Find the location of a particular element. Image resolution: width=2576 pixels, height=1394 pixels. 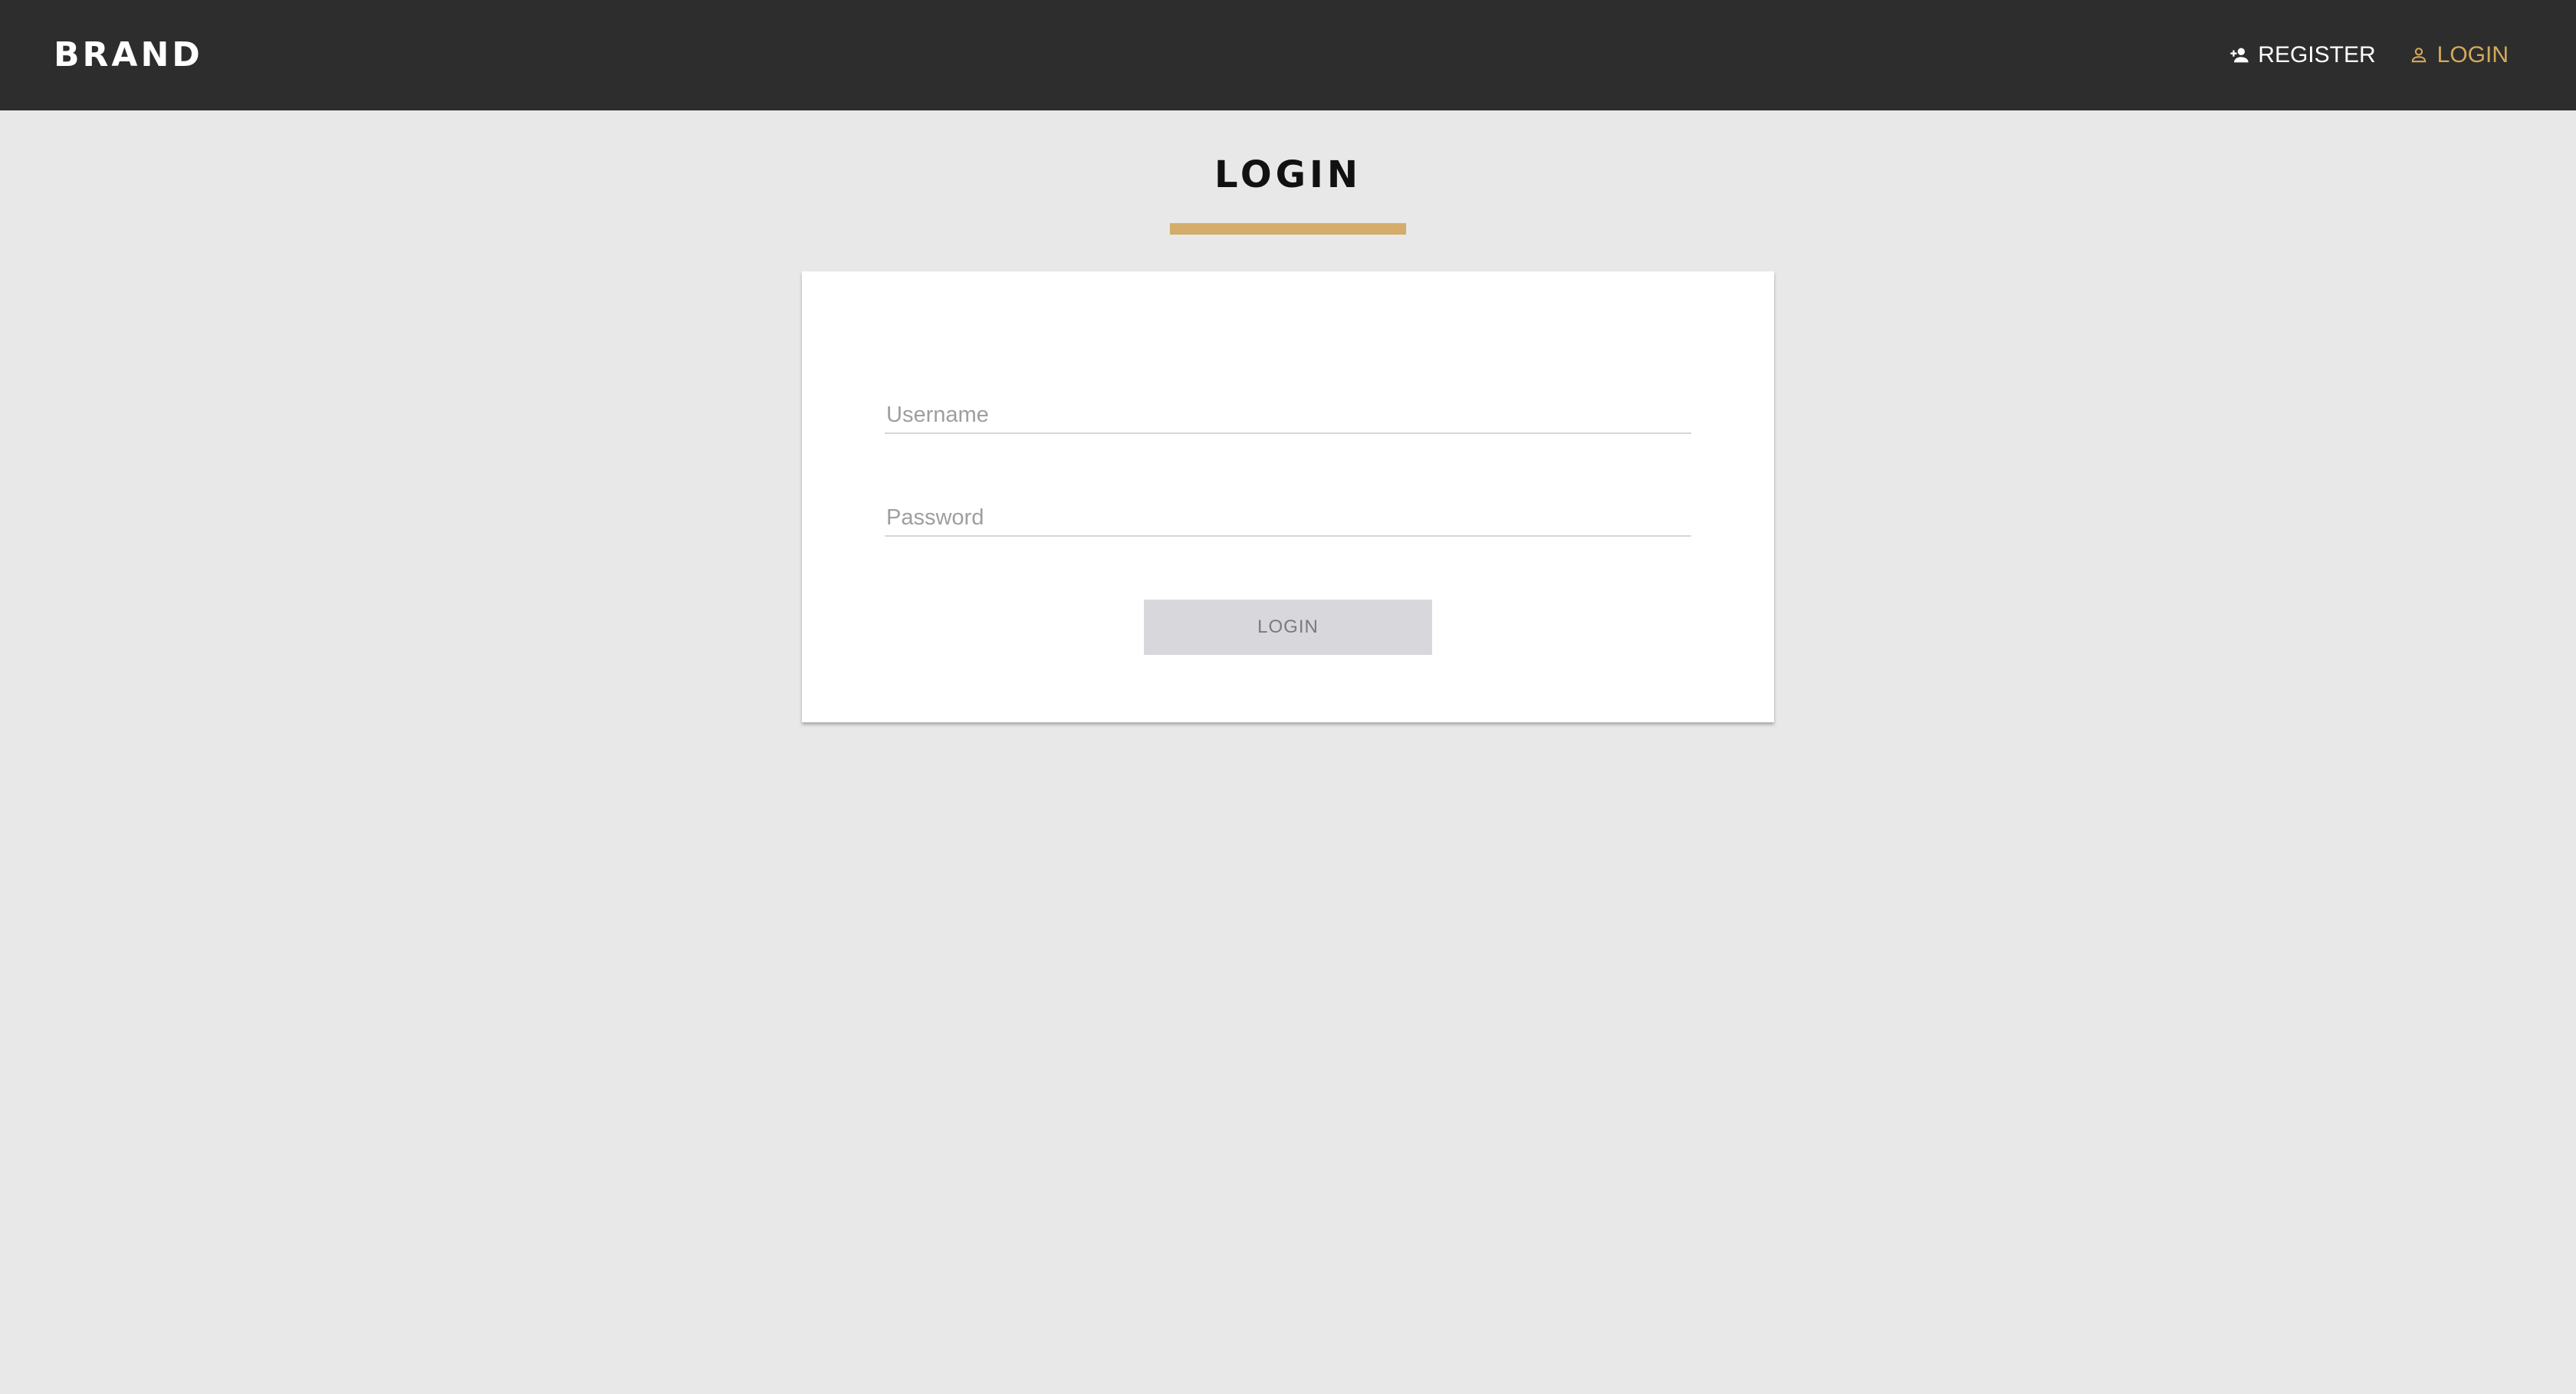

username-field is located at coordinates (1290, 406).